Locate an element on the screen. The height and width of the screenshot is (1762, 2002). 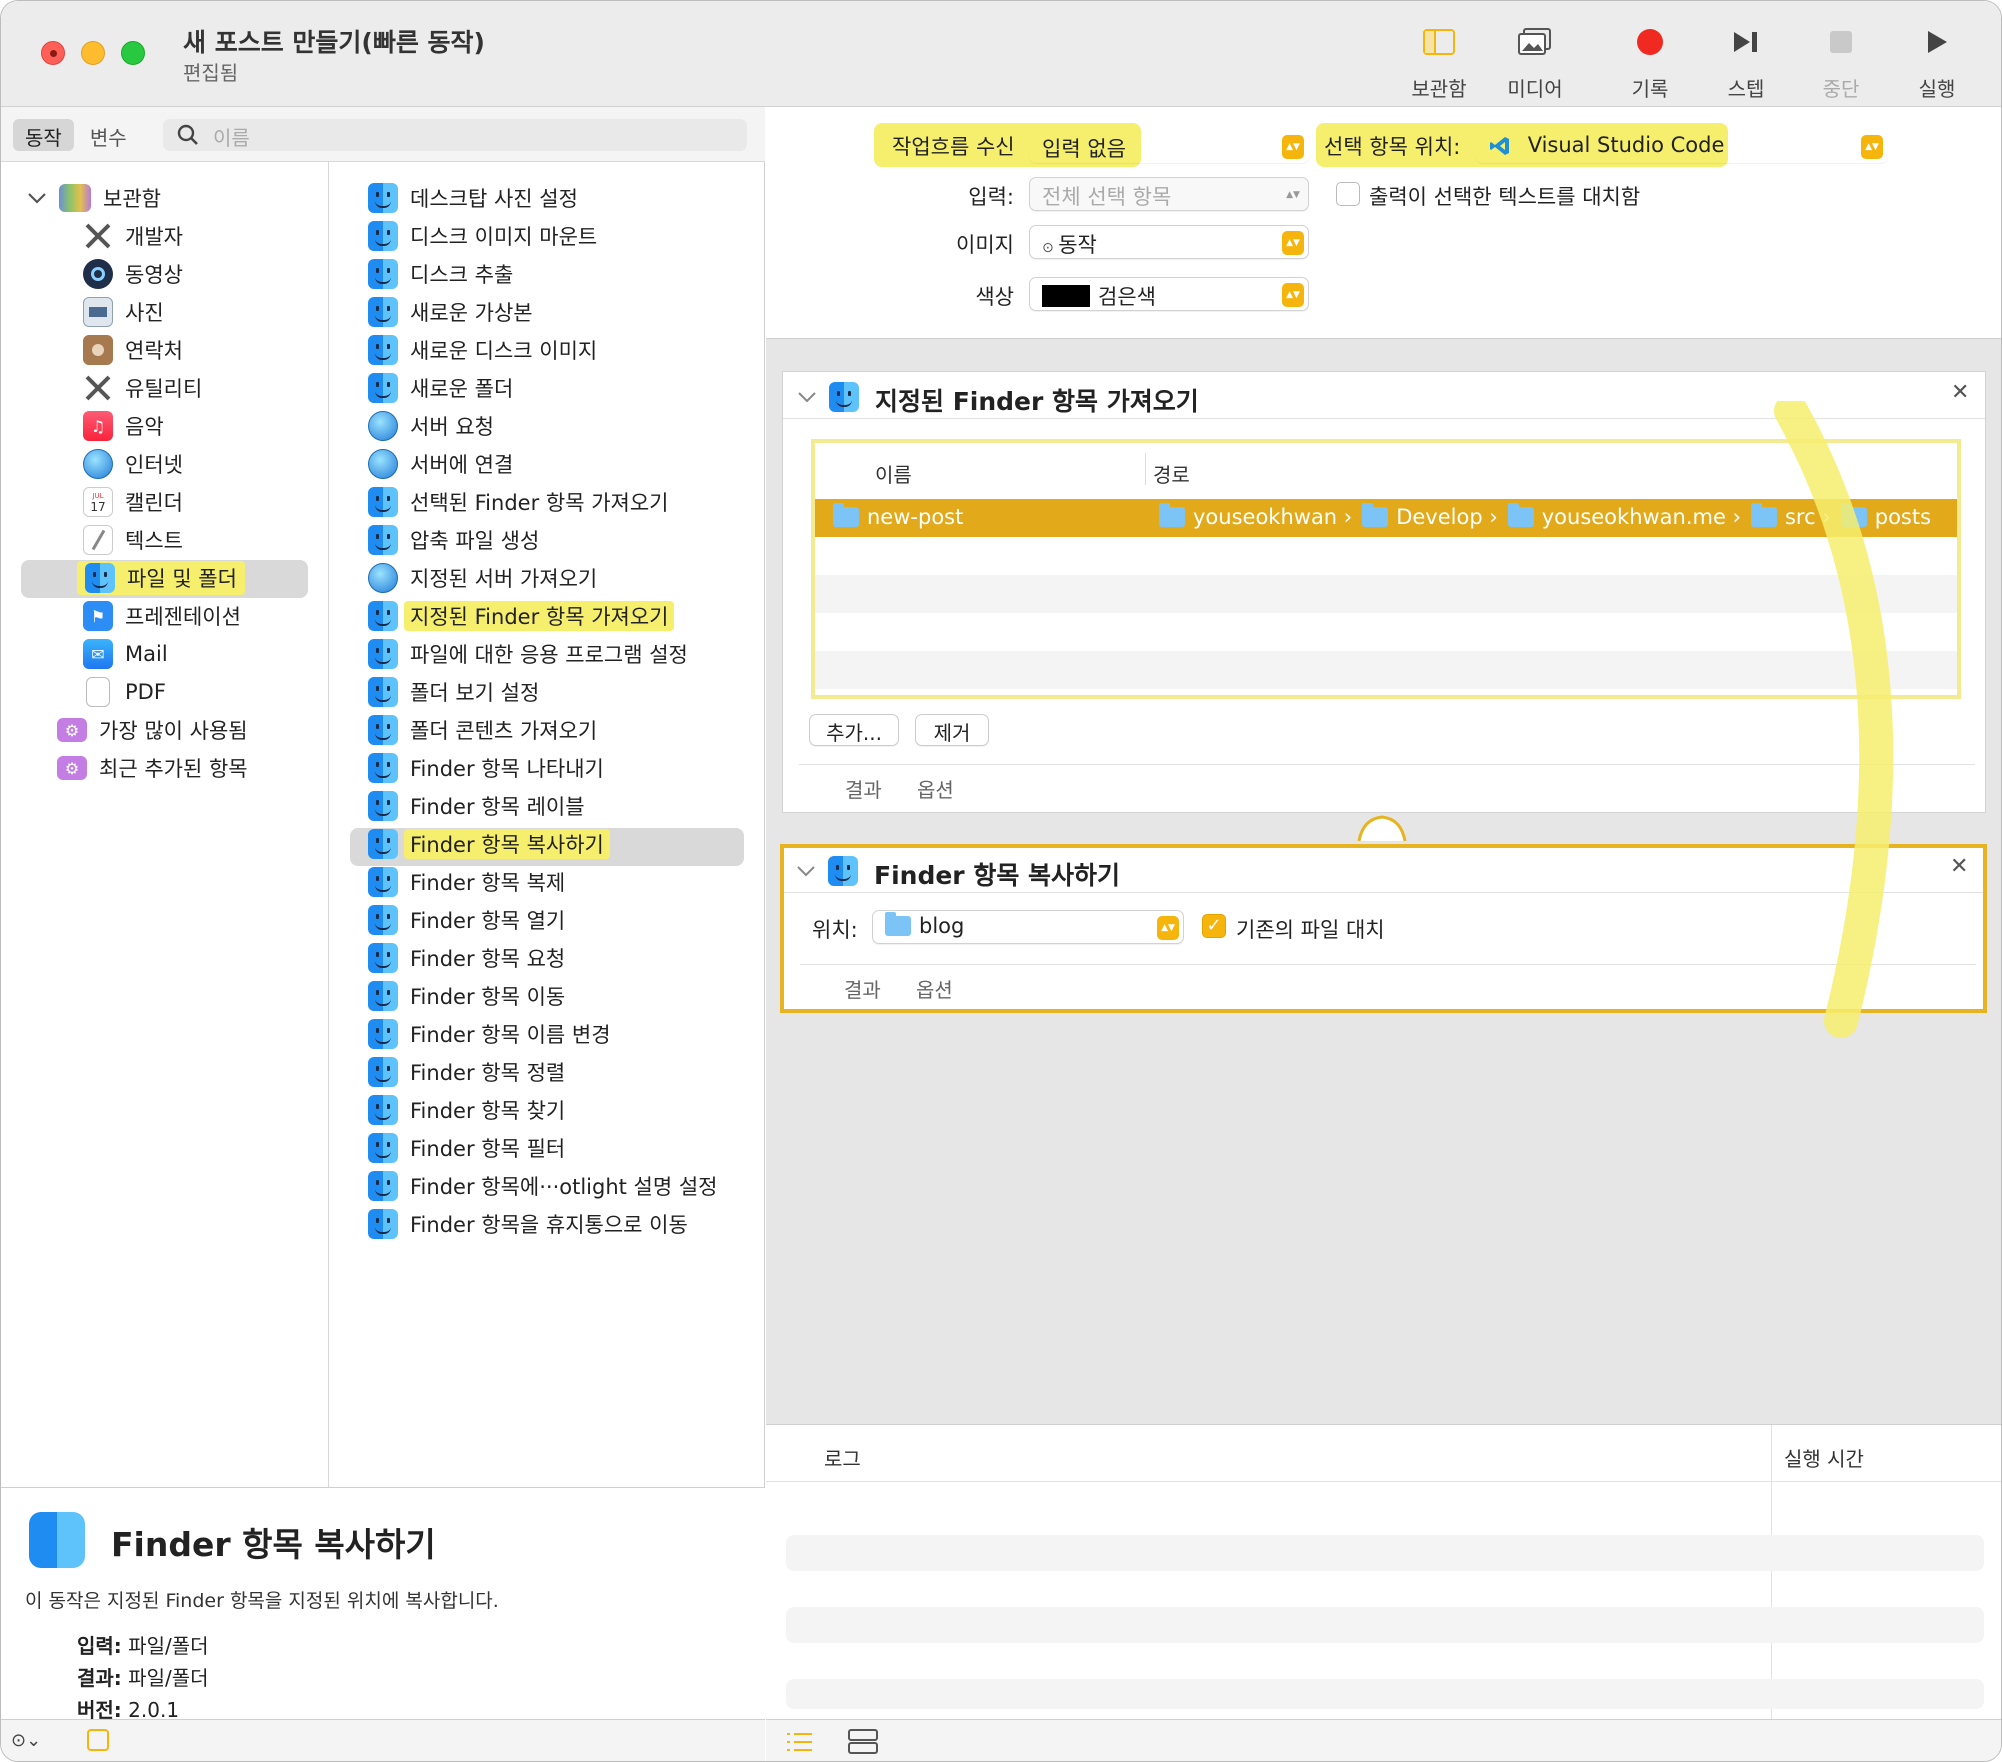
close-window-button is located at coordinates (53, 53).